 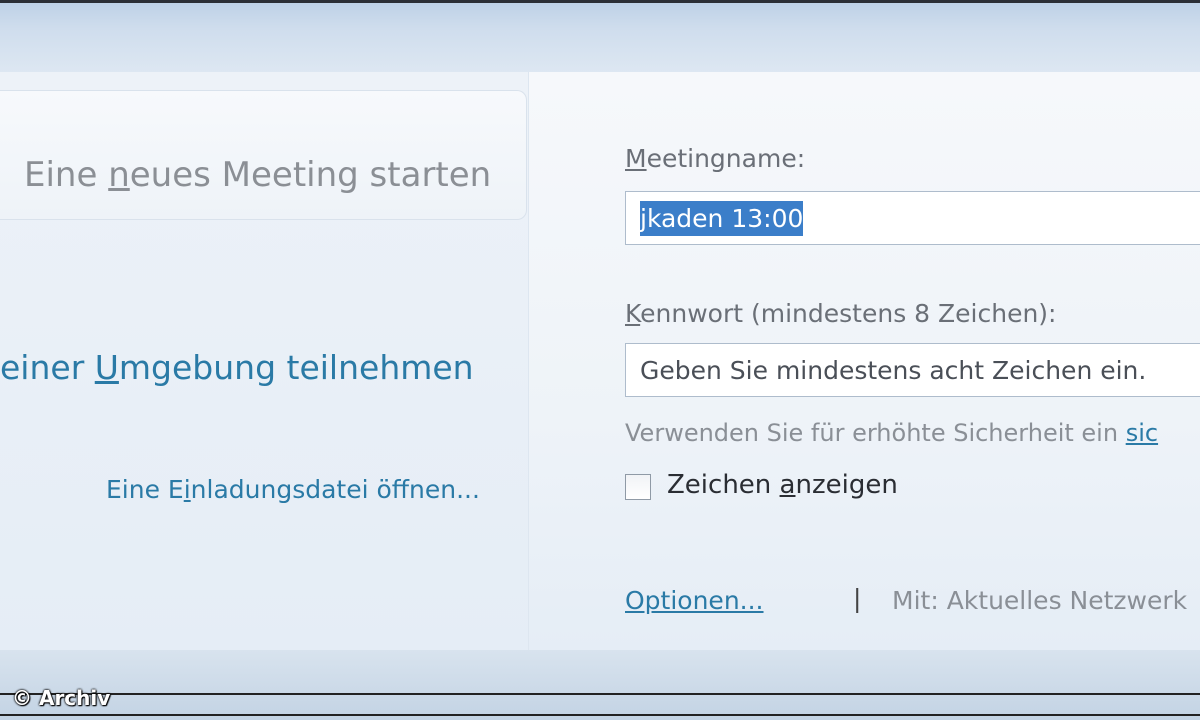 What do you see at coordinates (61, 698) in the screenshot?
I see `copyright-watermark: © Archiv` at bounding box center [61, 698].